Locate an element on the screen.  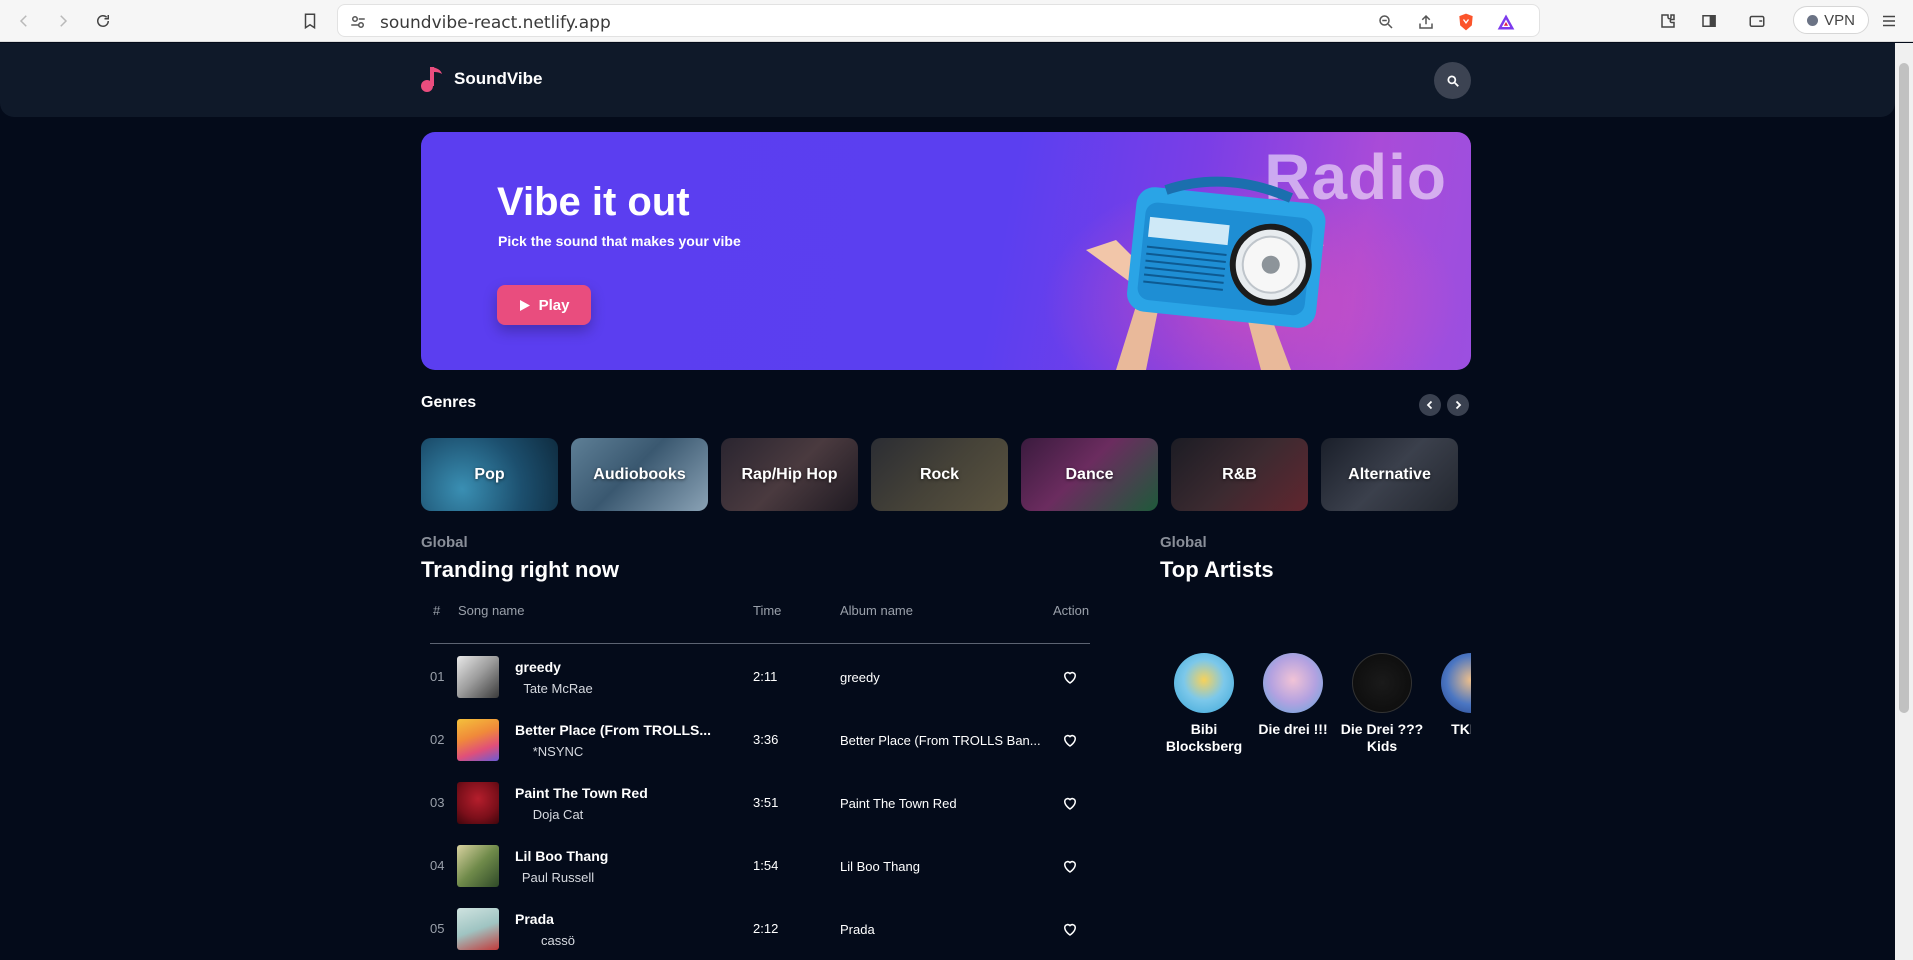
hero-title: Vibe it out is located at coordinates (593, 202).